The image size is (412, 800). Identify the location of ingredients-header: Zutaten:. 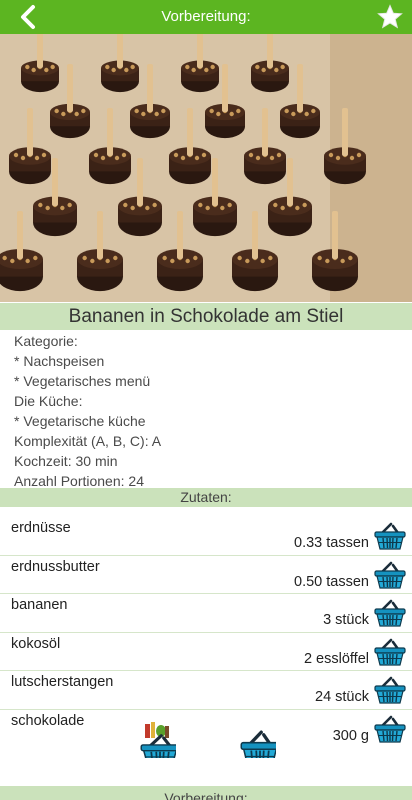
(206, 497).